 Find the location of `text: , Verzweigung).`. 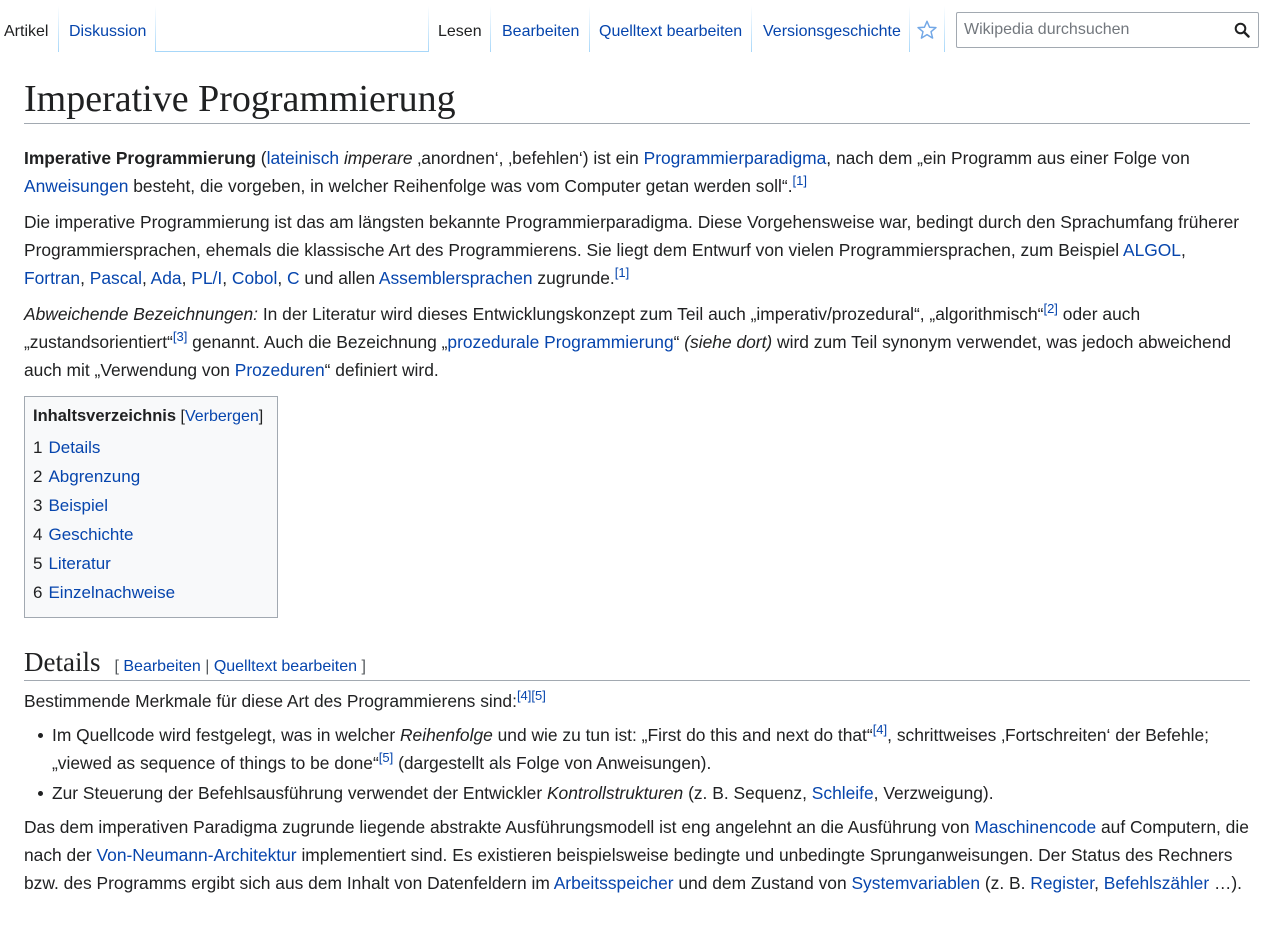

text: , Verzweigung). is located at coordinates (933, 793).